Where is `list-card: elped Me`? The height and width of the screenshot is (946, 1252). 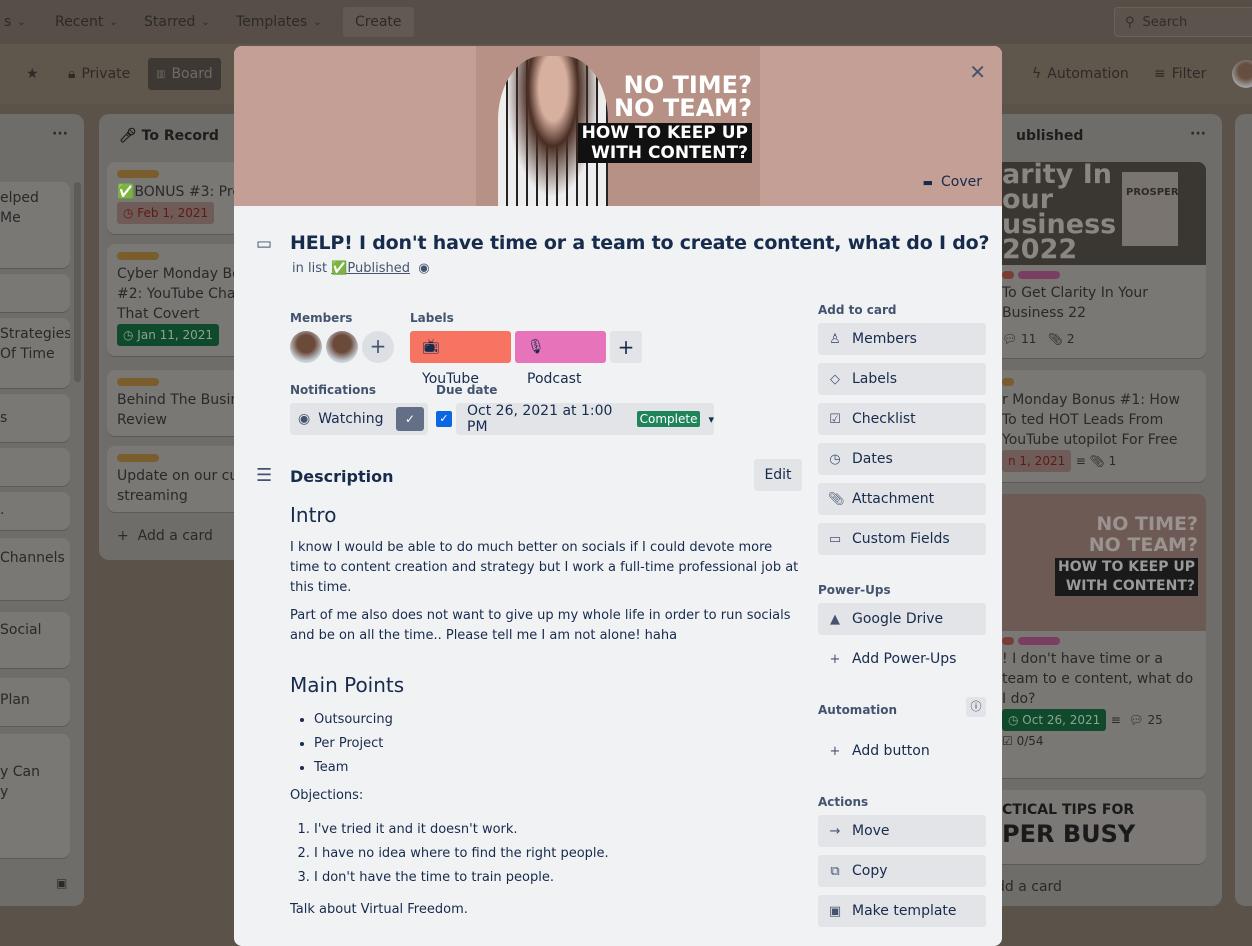
list-card: elped Me is located at coordinates (35, 225).